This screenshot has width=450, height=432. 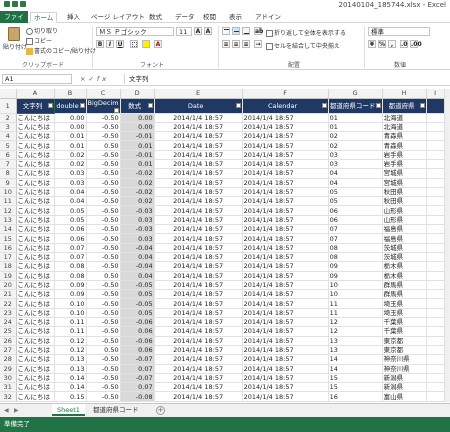 I want to click on cell: 北海道, so click(x=404, y=118).